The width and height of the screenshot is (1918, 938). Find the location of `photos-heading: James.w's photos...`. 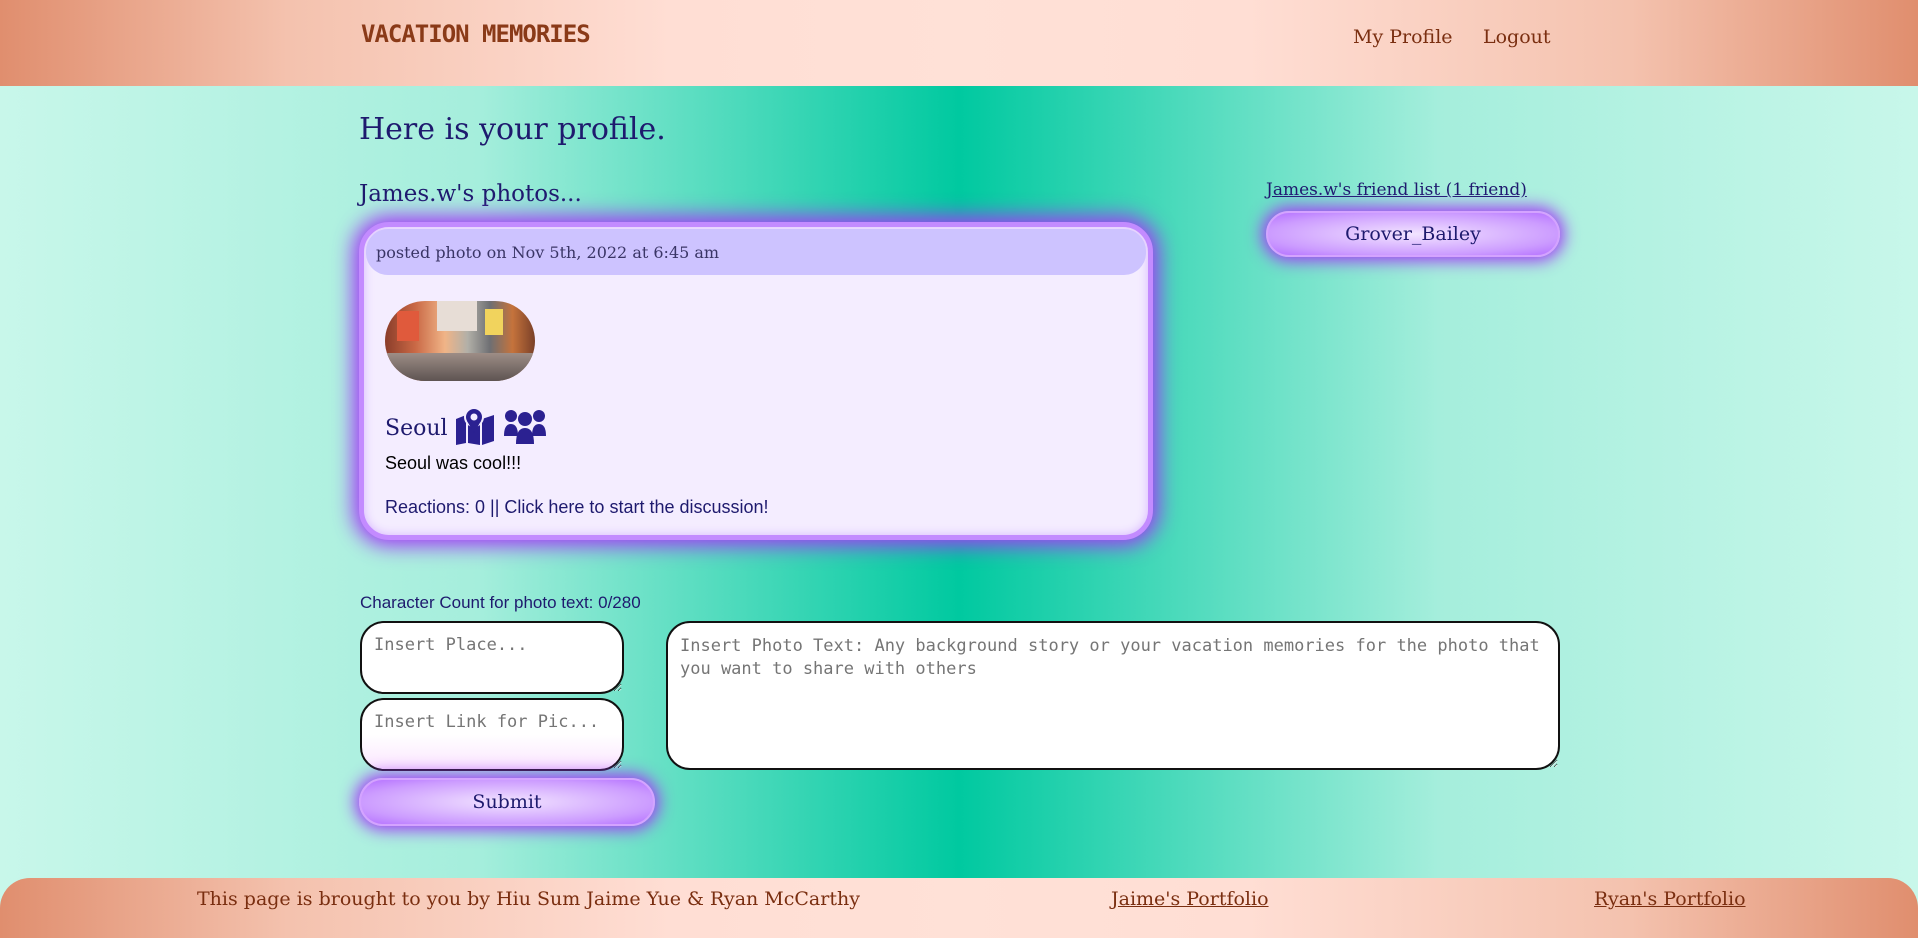

photos-heading: James.w's photos... is located at coordinates (470, 194).